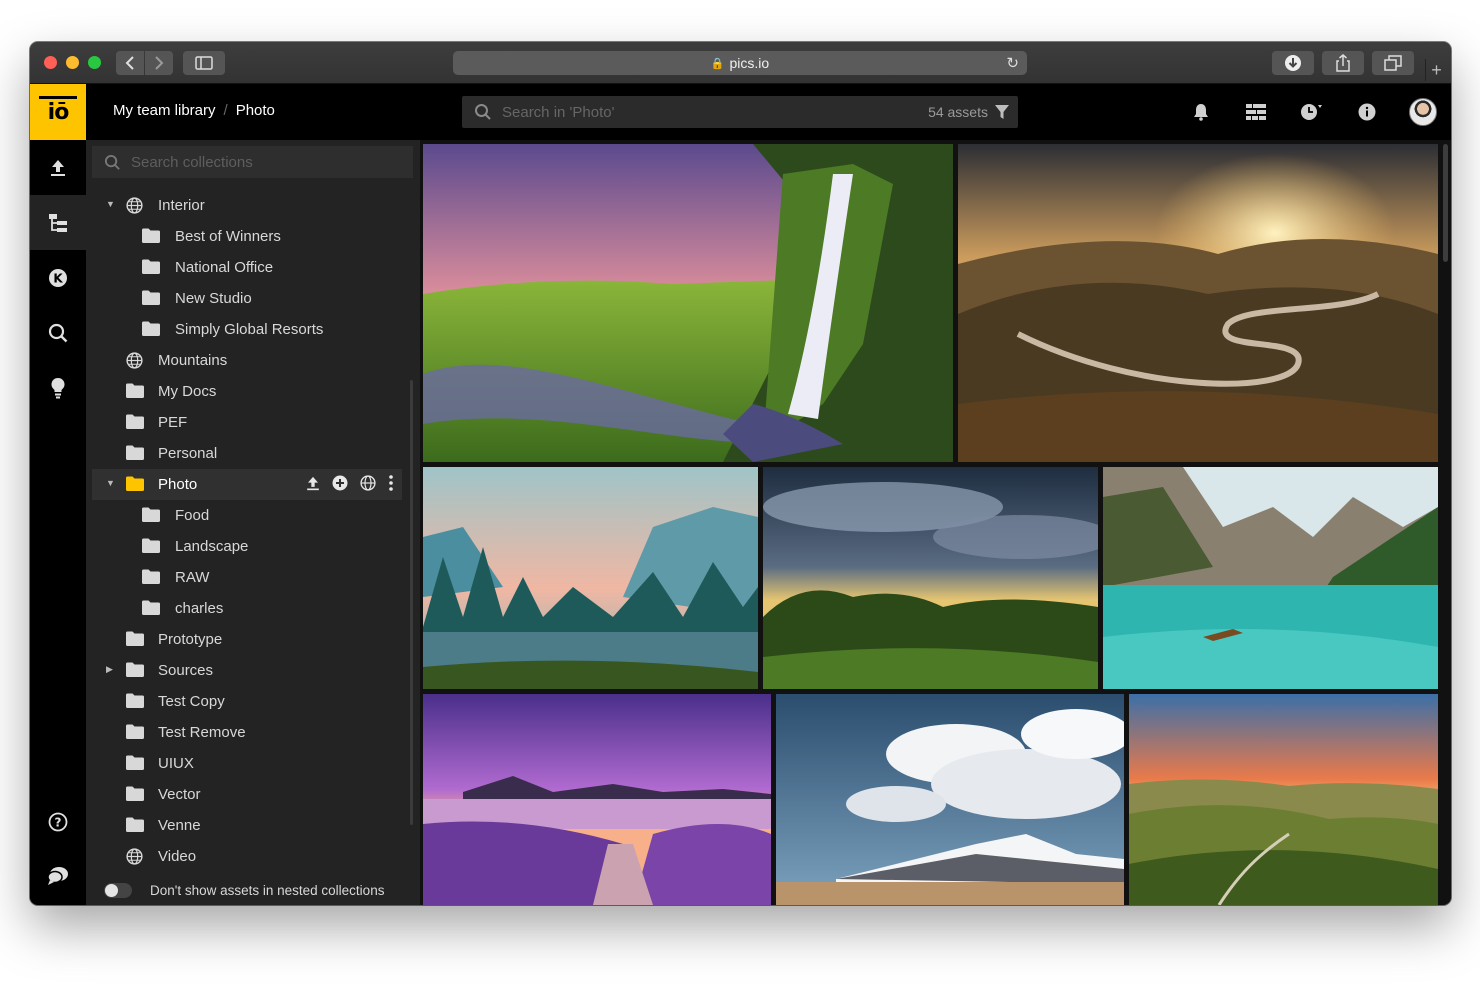  I want to click on upload-to-collection-icon, so click(313, 485).